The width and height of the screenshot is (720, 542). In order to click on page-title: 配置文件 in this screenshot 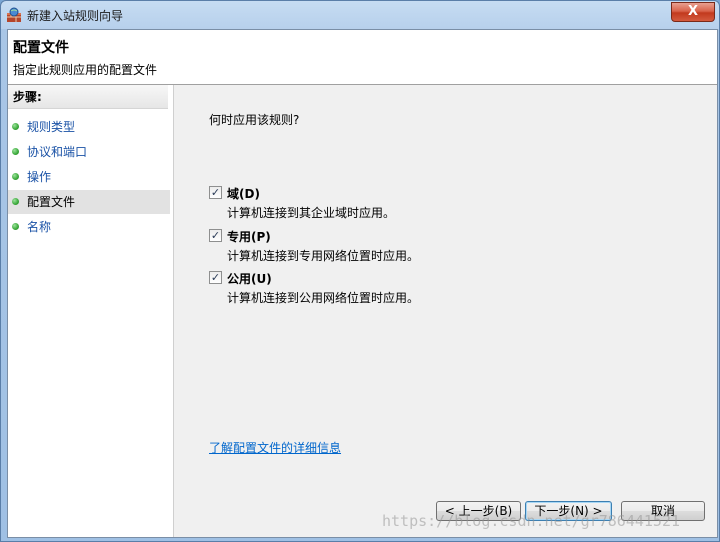, I will do `click(41, 48)`.